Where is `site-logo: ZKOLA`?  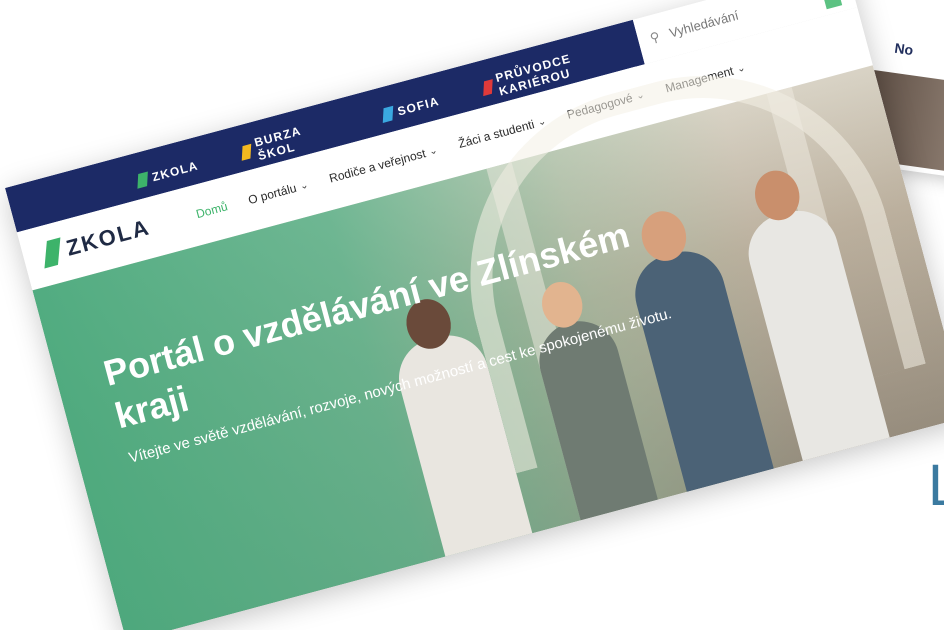 site-logo: ZKOLA is located at coordinates (97, 241).